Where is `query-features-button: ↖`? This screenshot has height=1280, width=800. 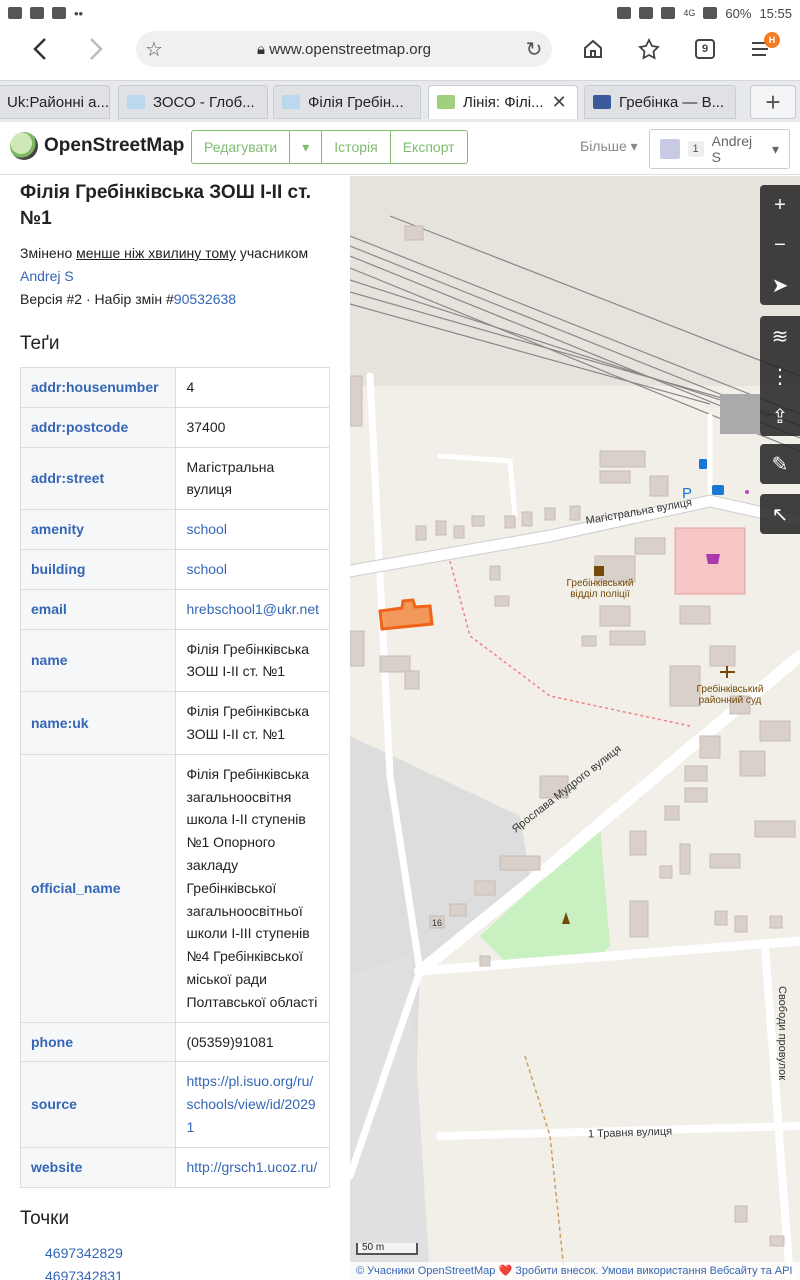 query-features-button: ↖ is located at coordinates (780, 514).